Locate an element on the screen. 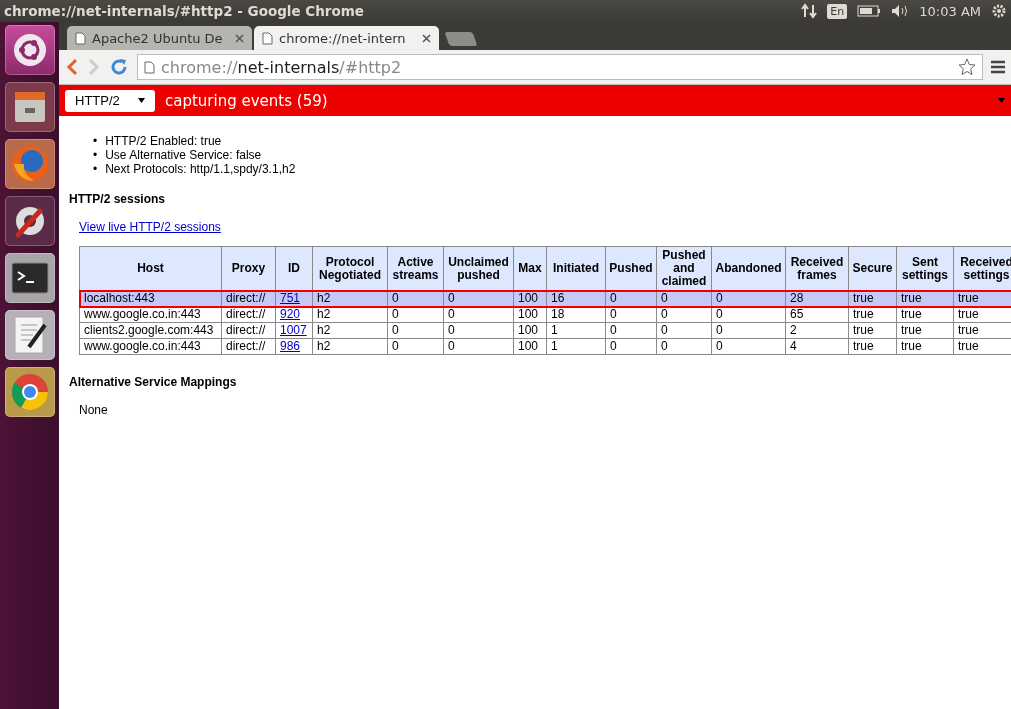 Image resolution: width=1011 pixels, height=709 pixels. table-cell: 28 is located at coordinates (797, 298).